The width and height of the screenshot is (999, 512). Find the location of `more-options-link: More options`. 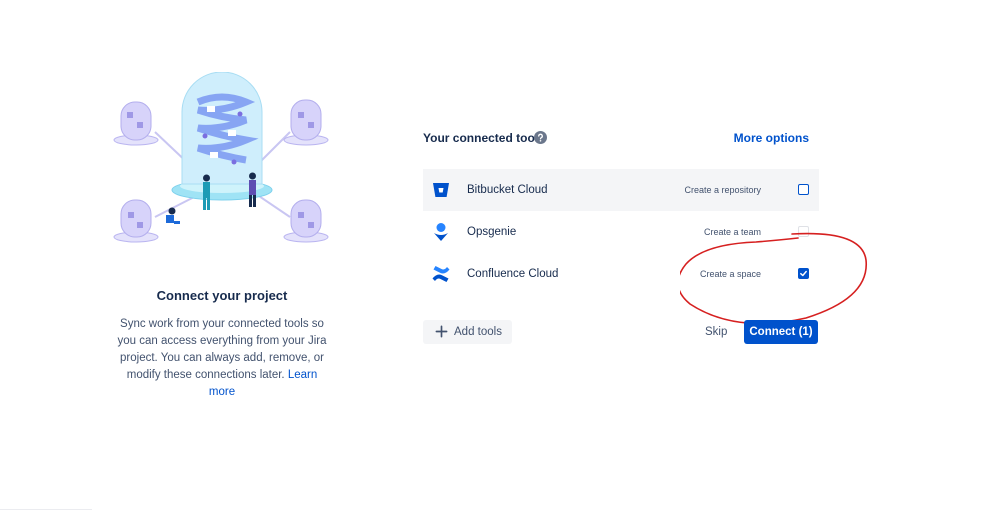

more-options-link: More options is located at coordinates (771, 138).